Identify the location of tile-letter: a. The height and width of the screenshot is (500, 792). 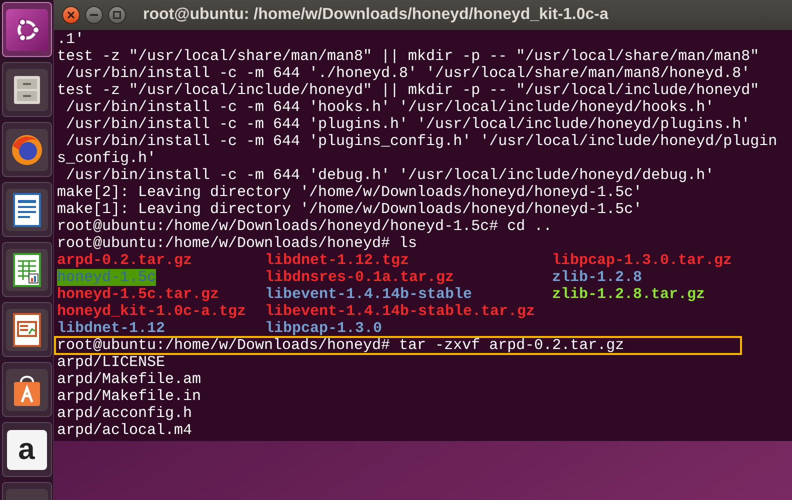
(26, 449).